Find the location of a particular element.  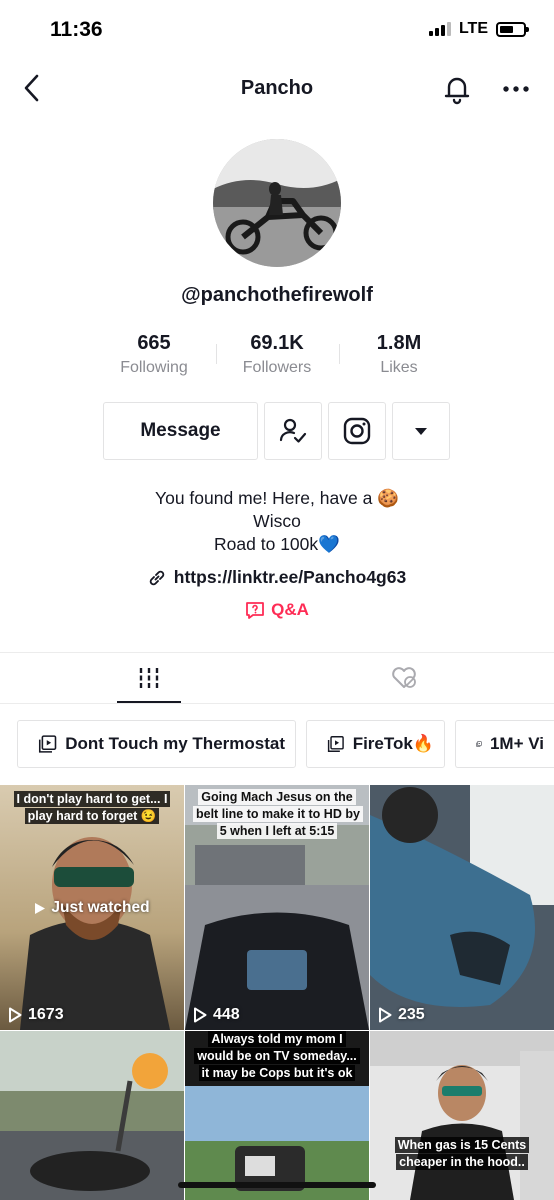

playlist-chip: Dont Touch my Thermostat is located at coordinates (156, 744).